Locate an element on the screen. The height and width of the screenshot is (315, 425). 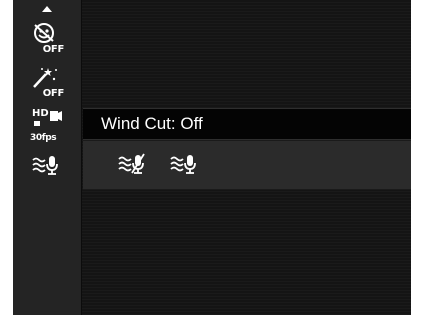
movie-hd-icon: HD 30fps is located at coordinates (47, 126).